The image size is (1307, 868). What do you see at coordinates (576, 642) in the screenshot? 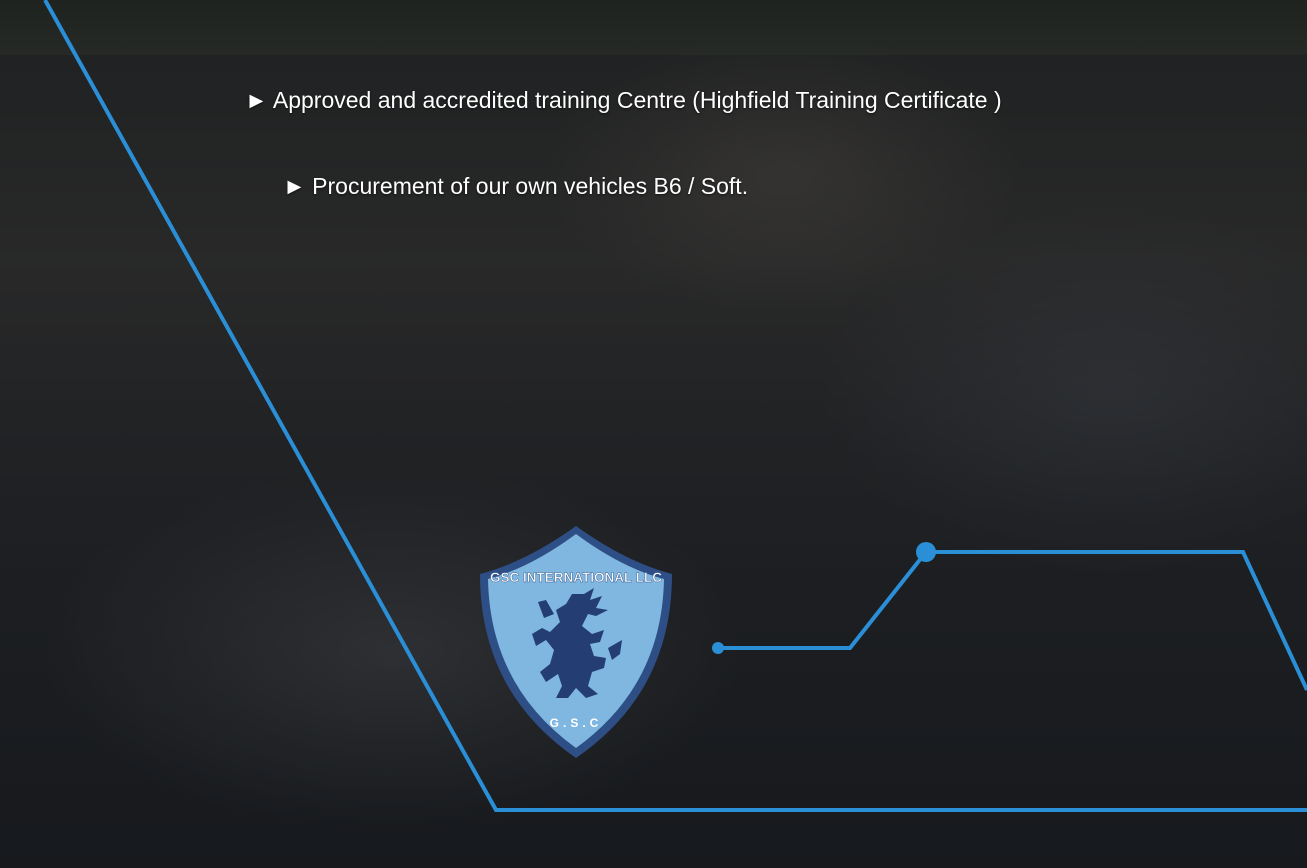
I see `gsc-crest-logo: GSC INTERNATIONAL LLC G.S.C` at bounding box center [576, 642].